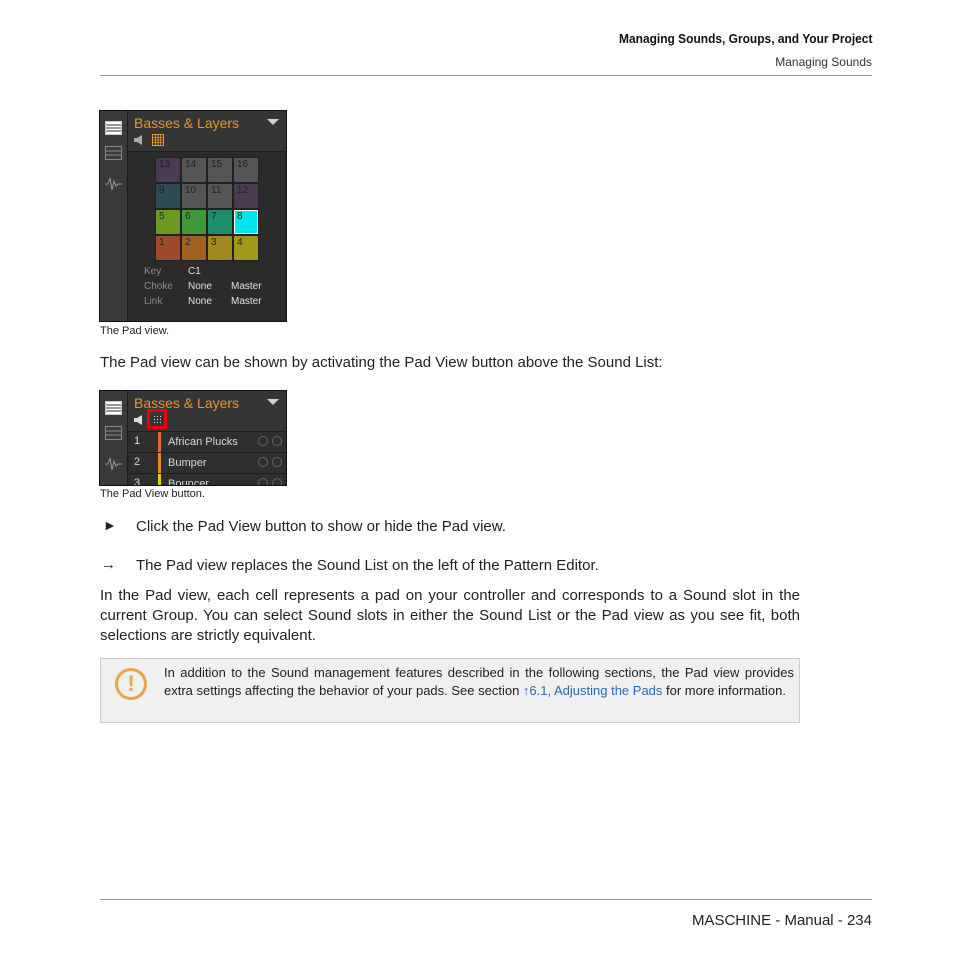 This screenshot has height=954, width=954. Describe the element at coordinates (137, 481) in the screenshot. I see `sound-slot-number: 3` at that location.